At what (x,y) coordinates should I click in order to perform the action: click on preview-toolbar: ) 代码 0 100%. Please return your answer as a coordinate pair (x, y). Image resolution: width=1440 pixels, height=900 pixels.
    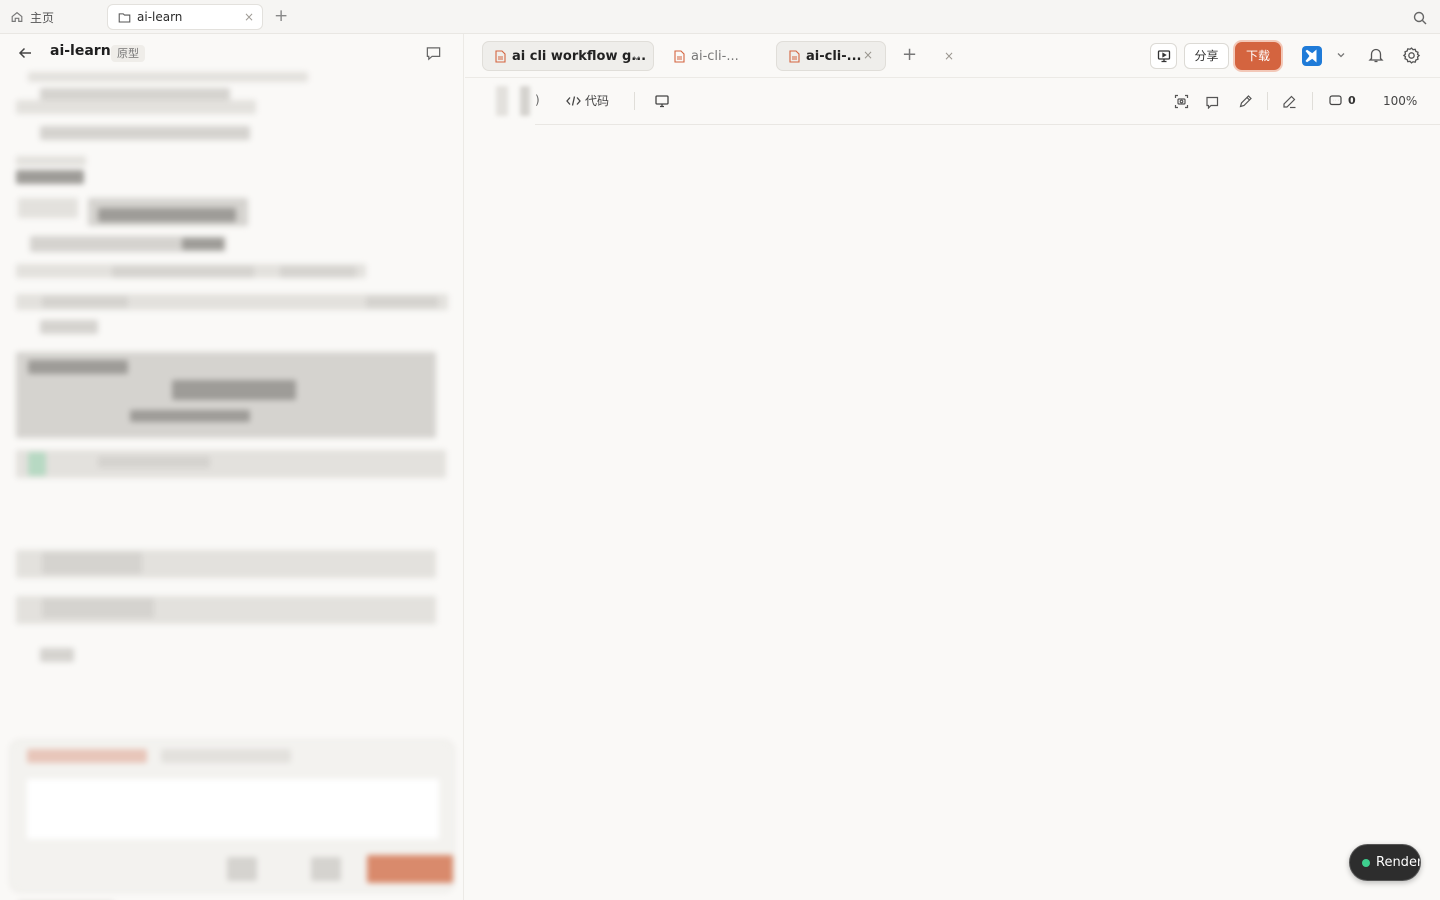
    Looking at the image, I should click on (987, 101).